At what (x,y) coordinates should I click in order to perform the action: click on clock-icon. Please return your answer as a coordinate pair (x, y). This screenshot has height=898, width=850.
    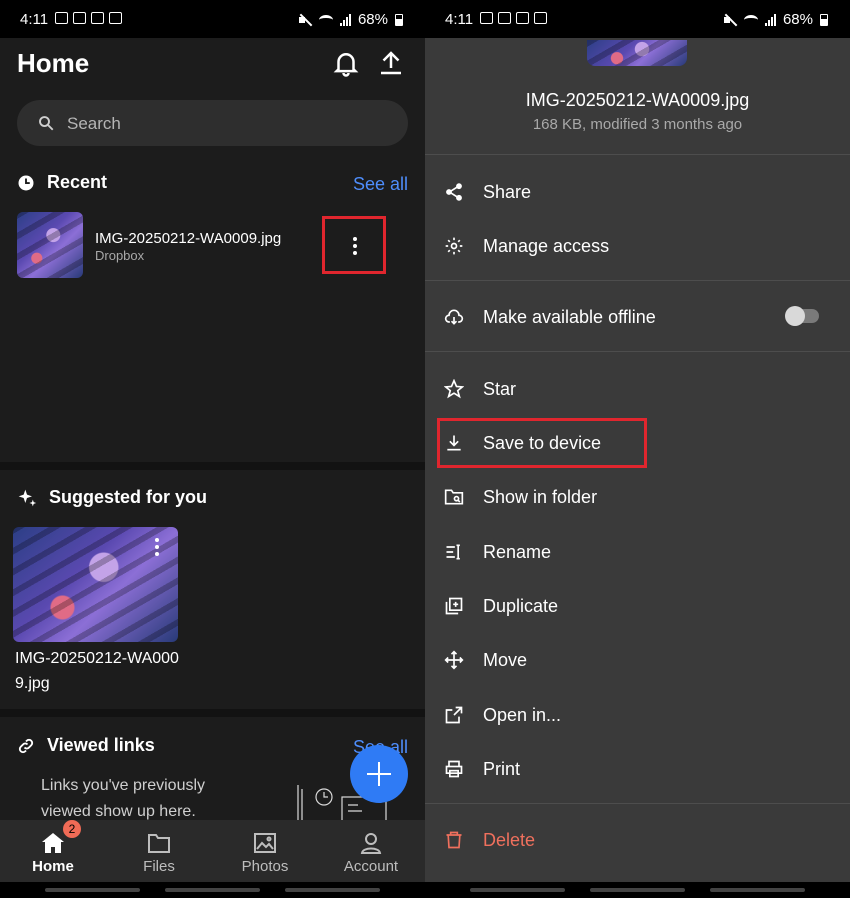
    Looking at the image, I should click on (26, 182).